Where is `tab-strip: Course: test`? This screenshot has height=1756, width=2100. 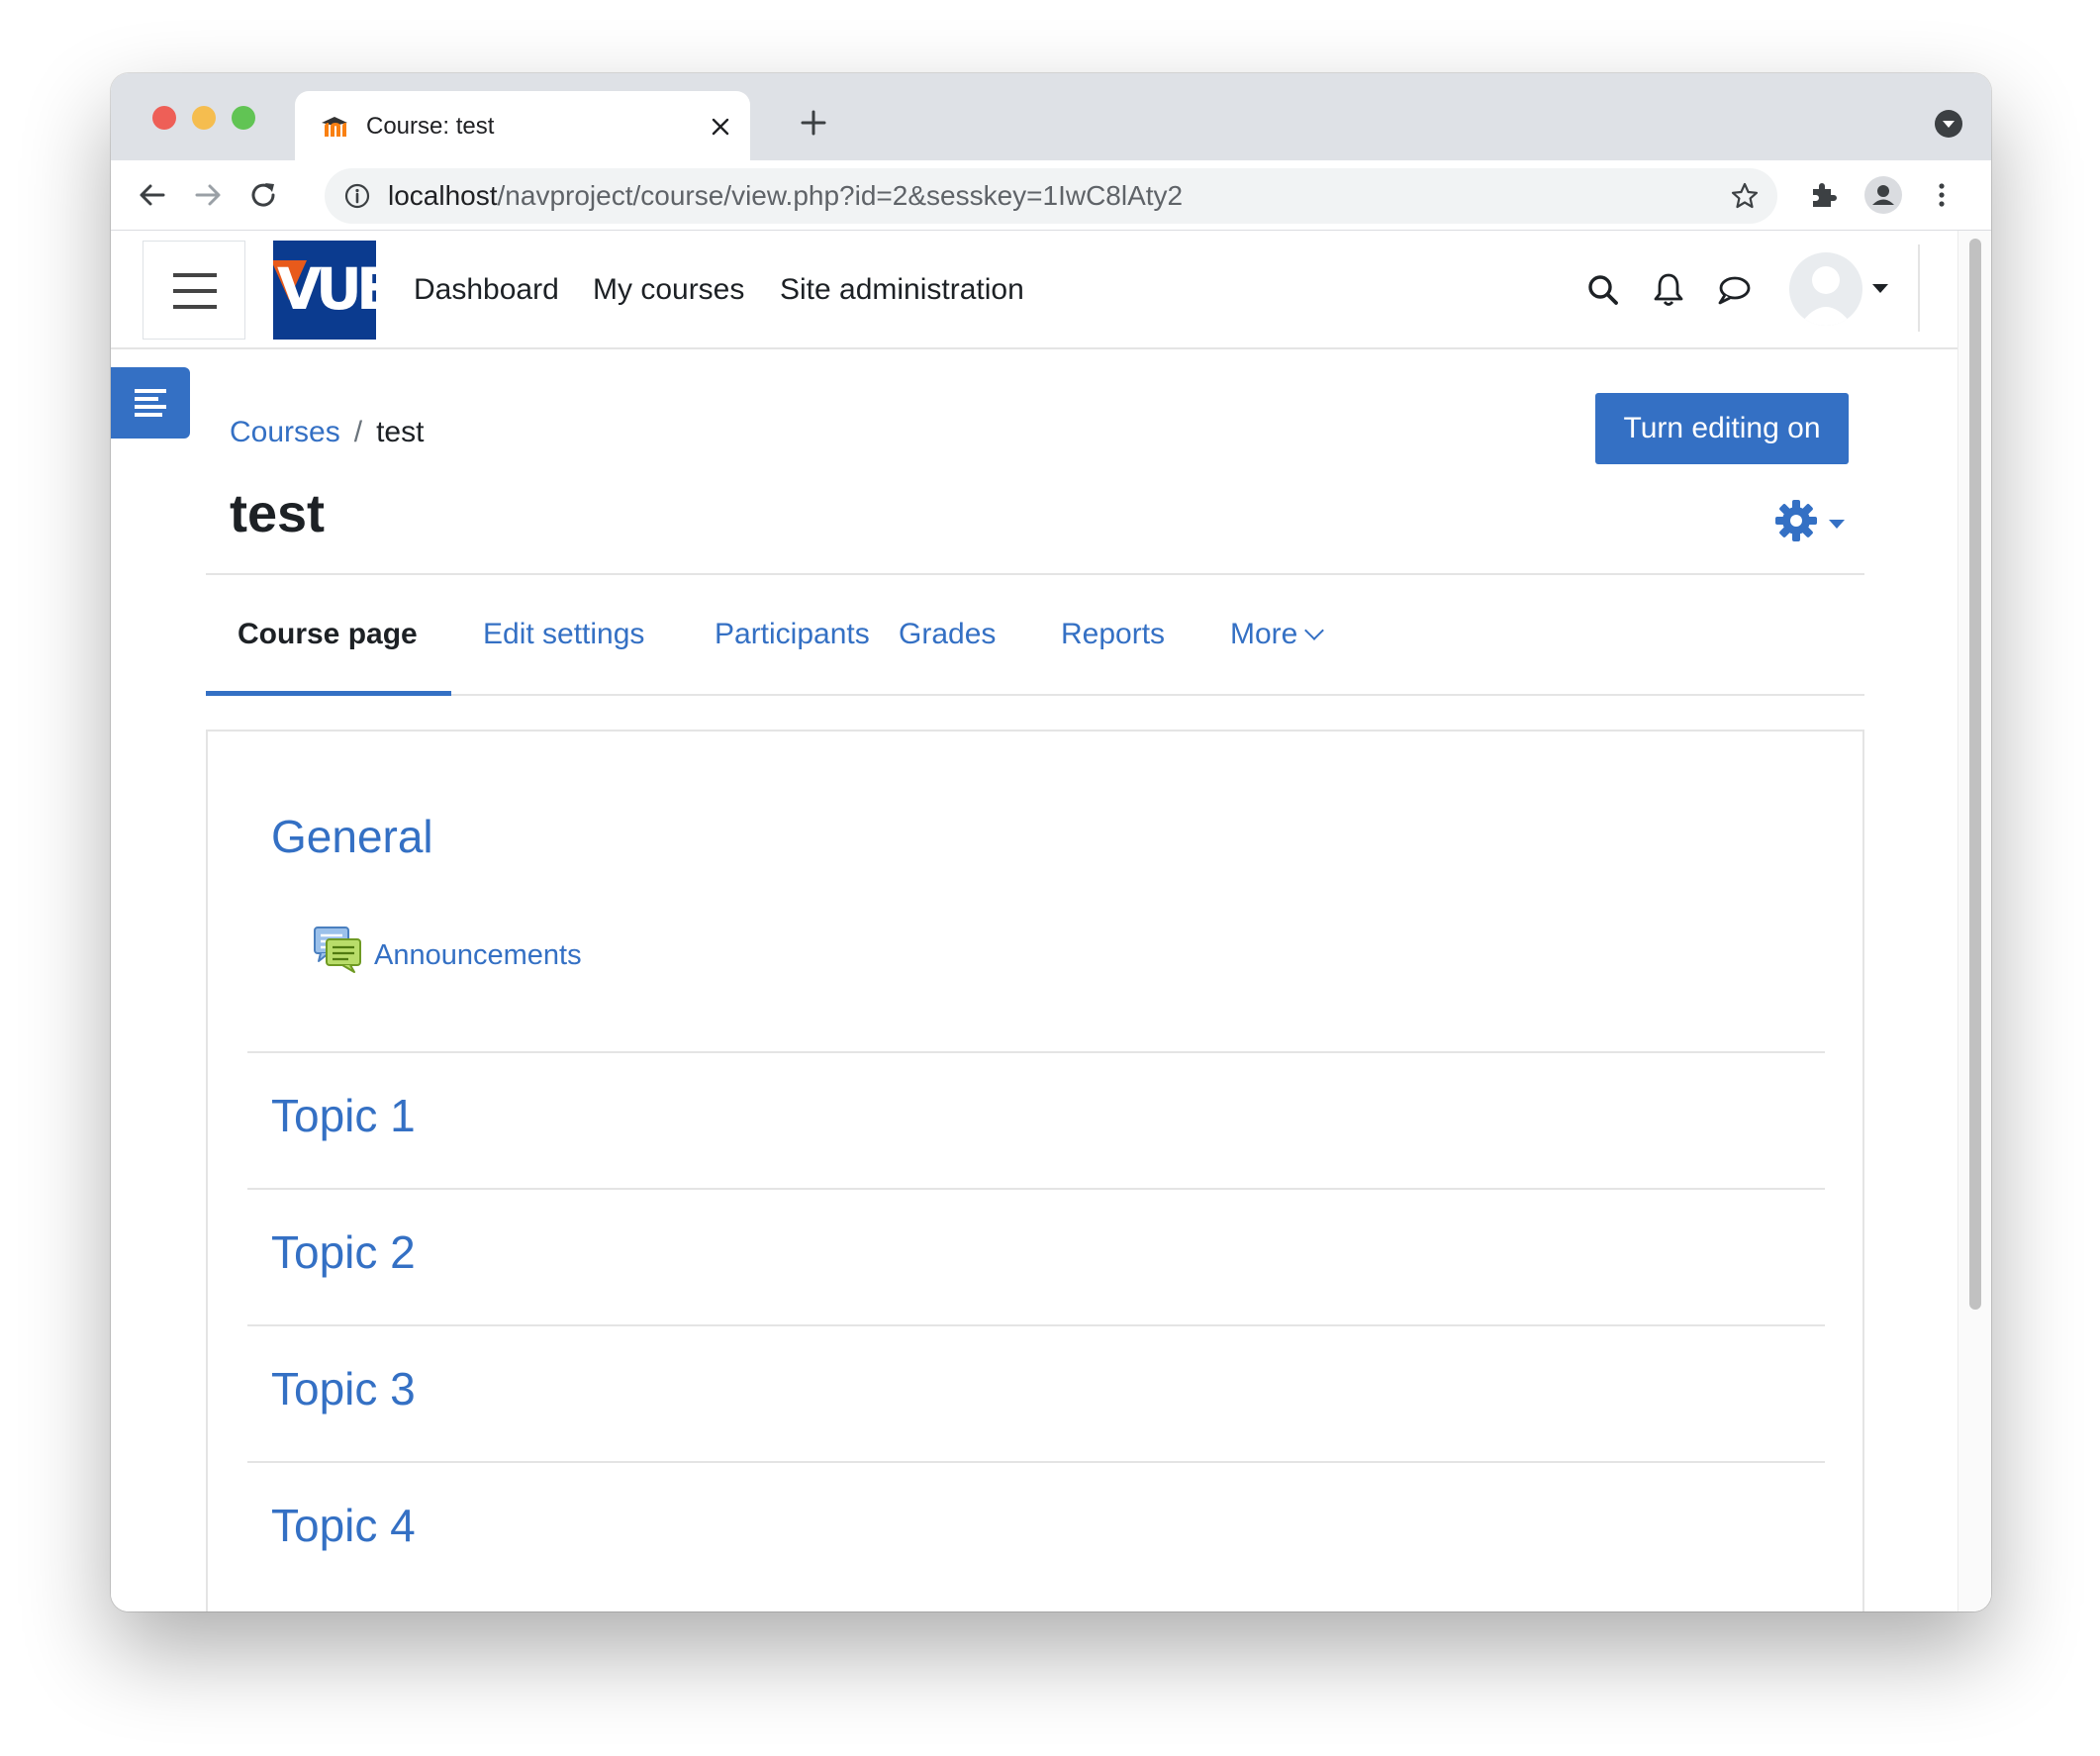
tab-strip: Course: test is located at coordinates (1051, 116).